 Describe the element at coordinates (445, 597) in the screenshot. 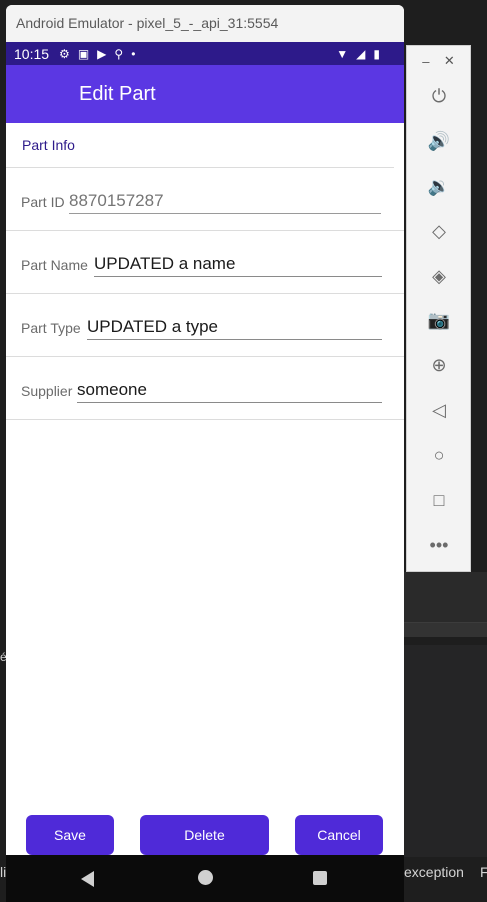

I see `ide-panel` at that location.